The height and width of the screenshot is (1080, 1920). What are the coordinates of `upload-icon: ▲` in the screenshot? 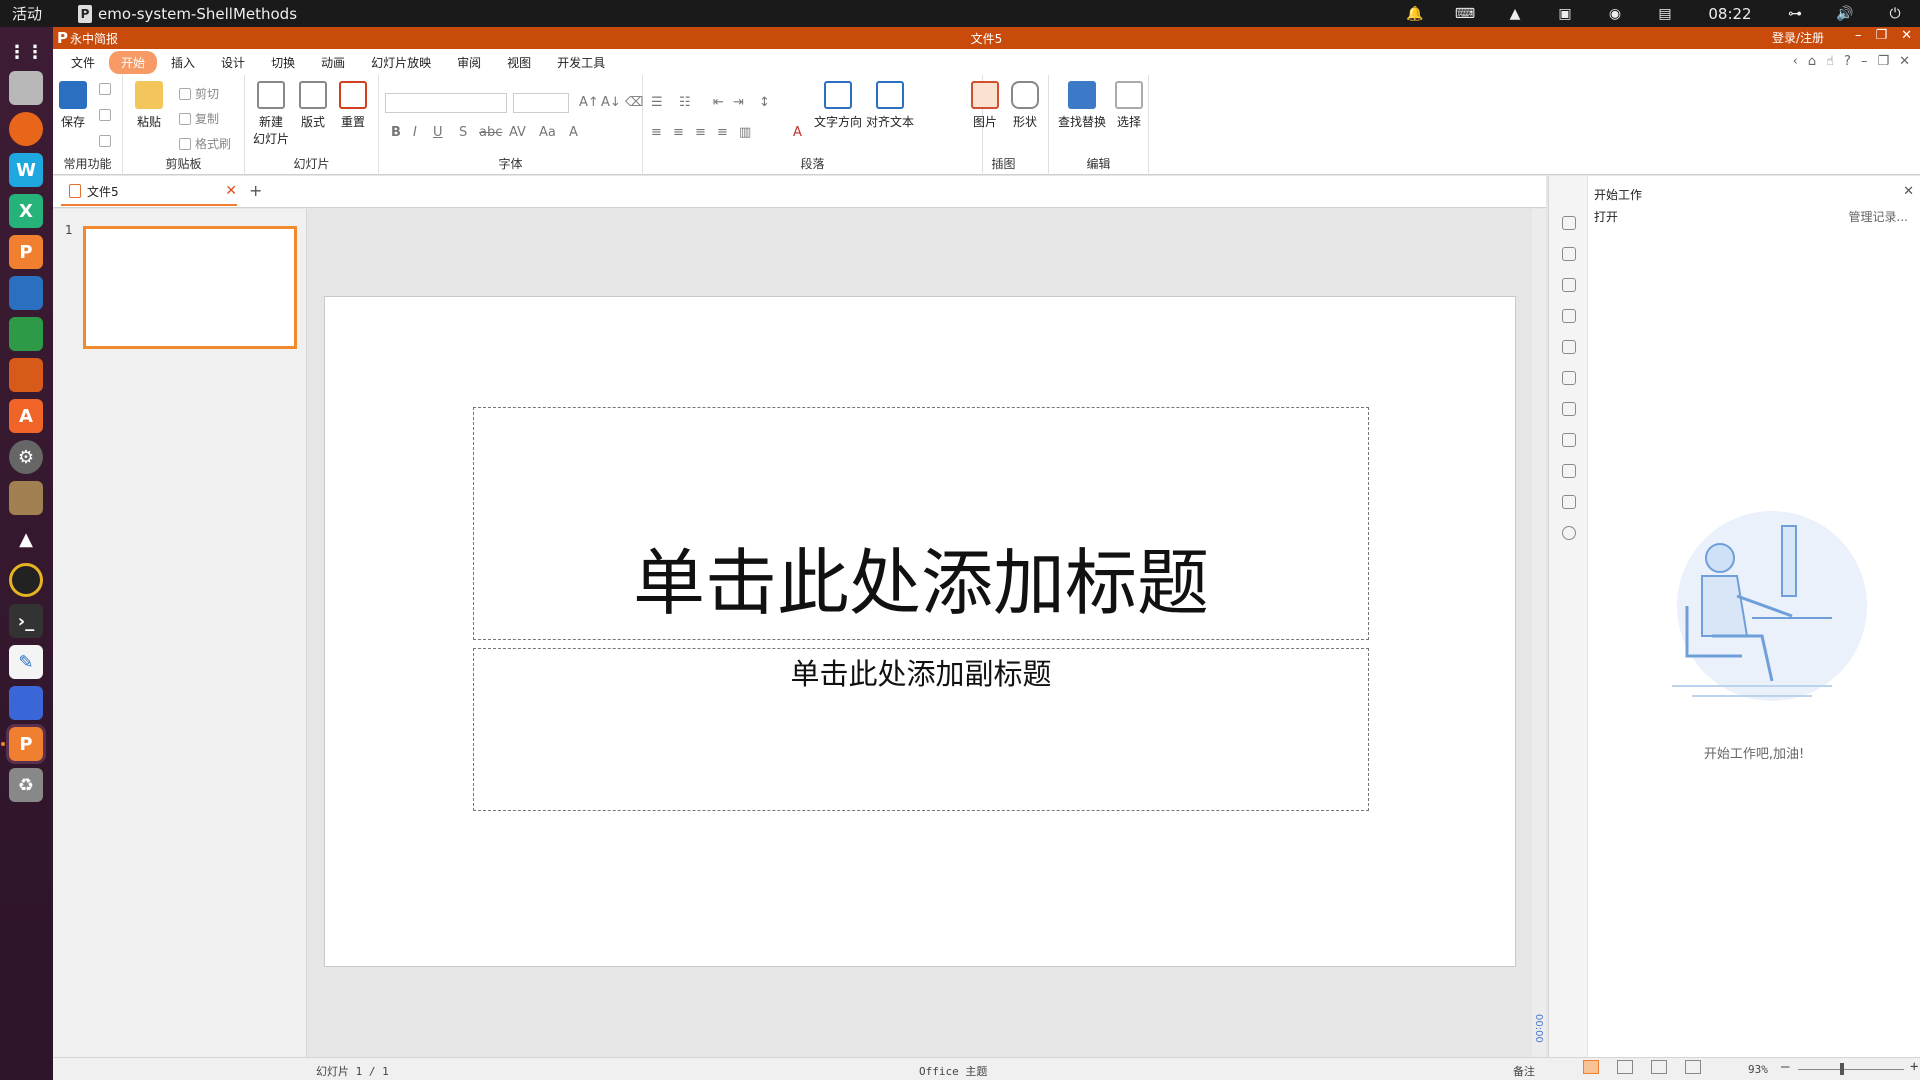 It's located at (1515, 14).